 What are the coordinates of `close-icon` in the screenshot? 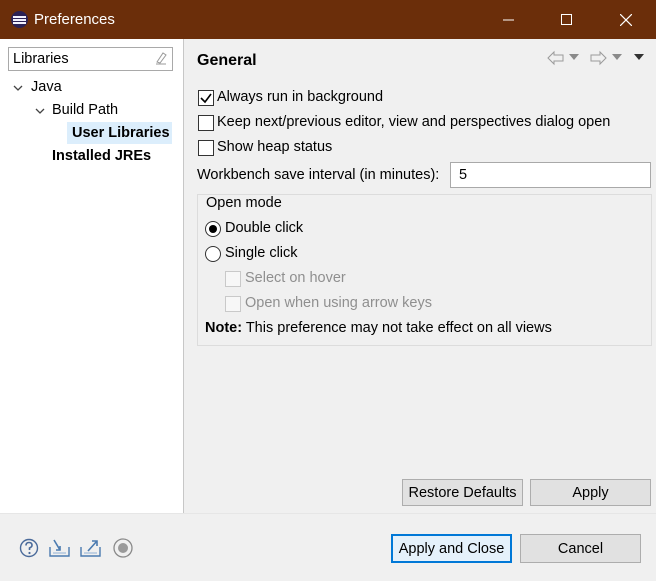 It's located at (626, 19).